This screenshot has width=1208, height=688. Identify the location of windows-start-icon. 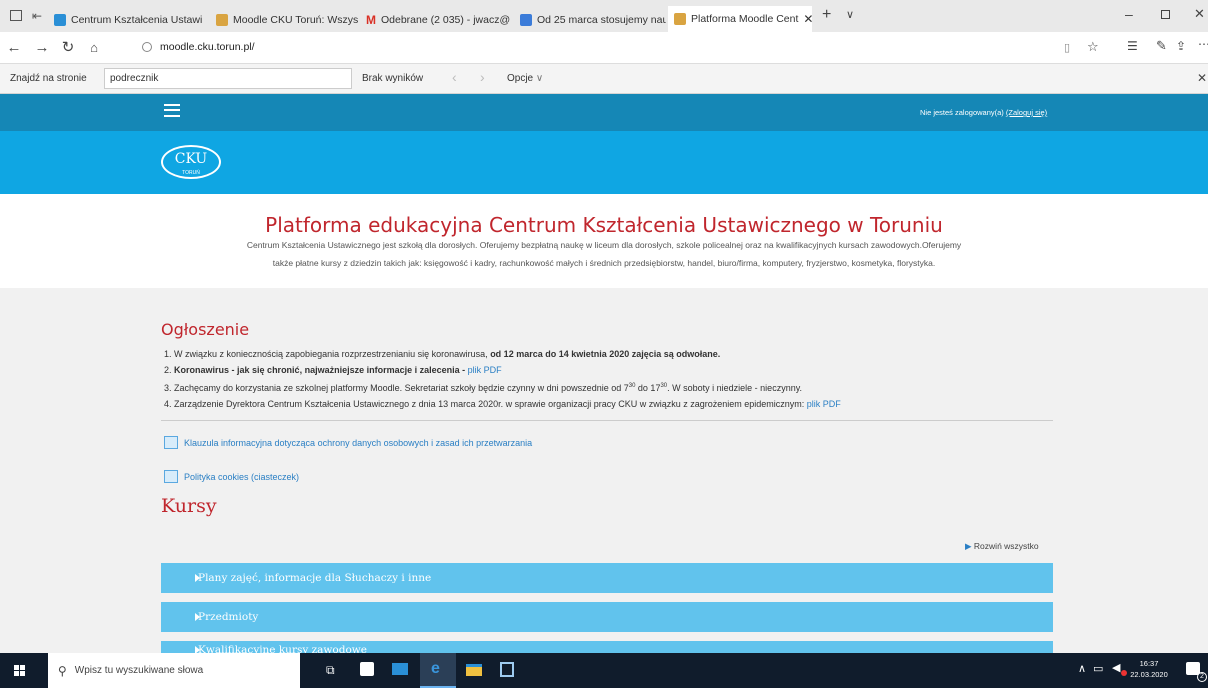
(19, 670).